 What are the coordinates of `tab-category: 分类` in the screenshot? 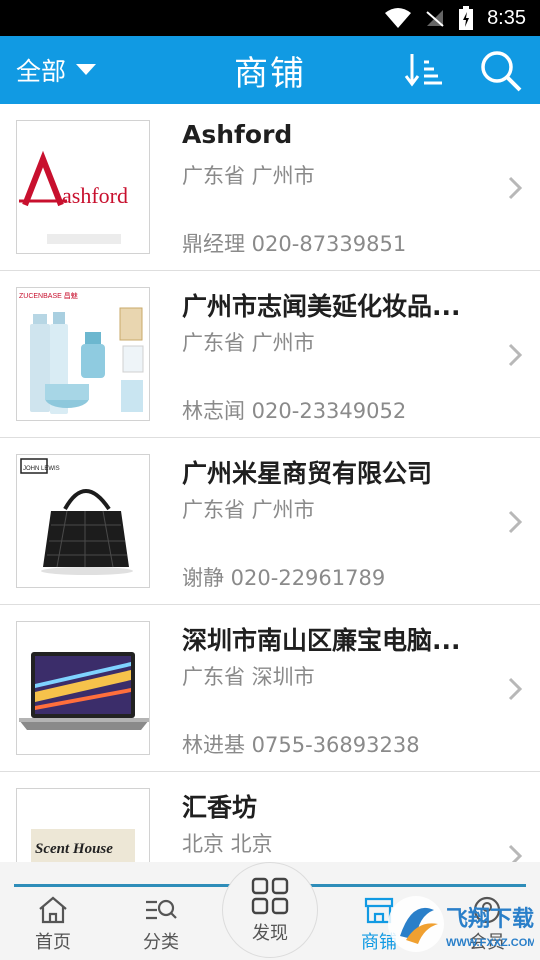 It's located at (161, 928).